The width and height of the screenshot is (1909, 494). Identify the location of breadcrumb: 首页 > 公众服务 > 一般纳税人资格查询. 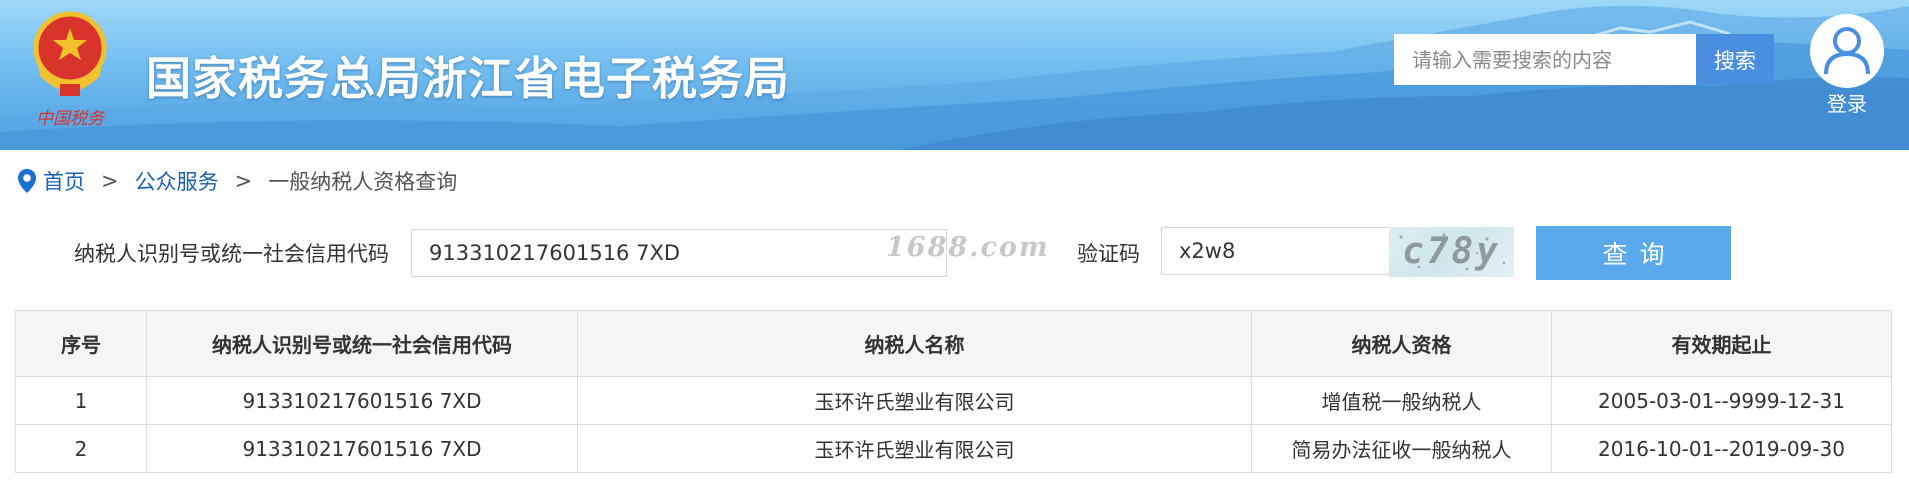
(237, 181).